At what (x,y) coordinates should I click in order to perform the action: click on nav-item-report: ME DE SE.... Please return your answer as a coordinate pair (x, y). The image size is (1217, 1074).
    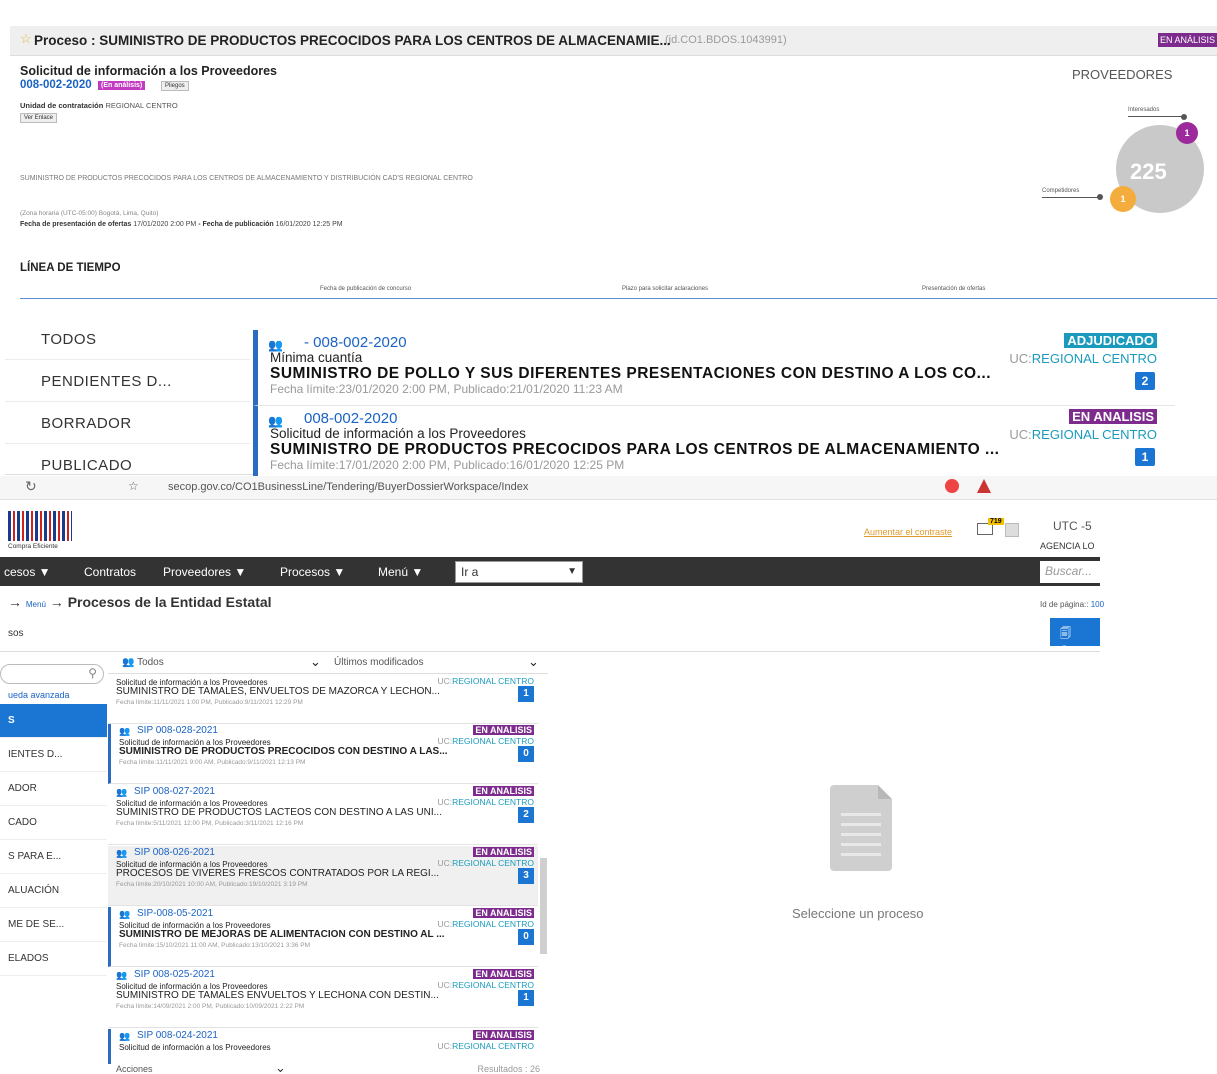
    Looking at the image, I should click on (53, 925).